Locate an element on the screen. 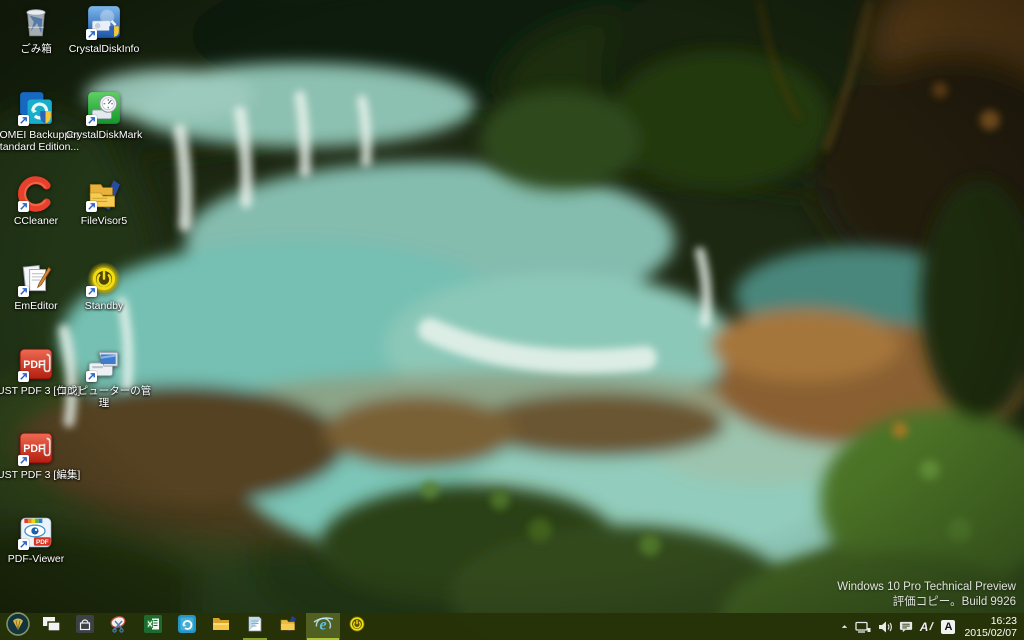  windows-store-icon is located at coordinates (85, 626).